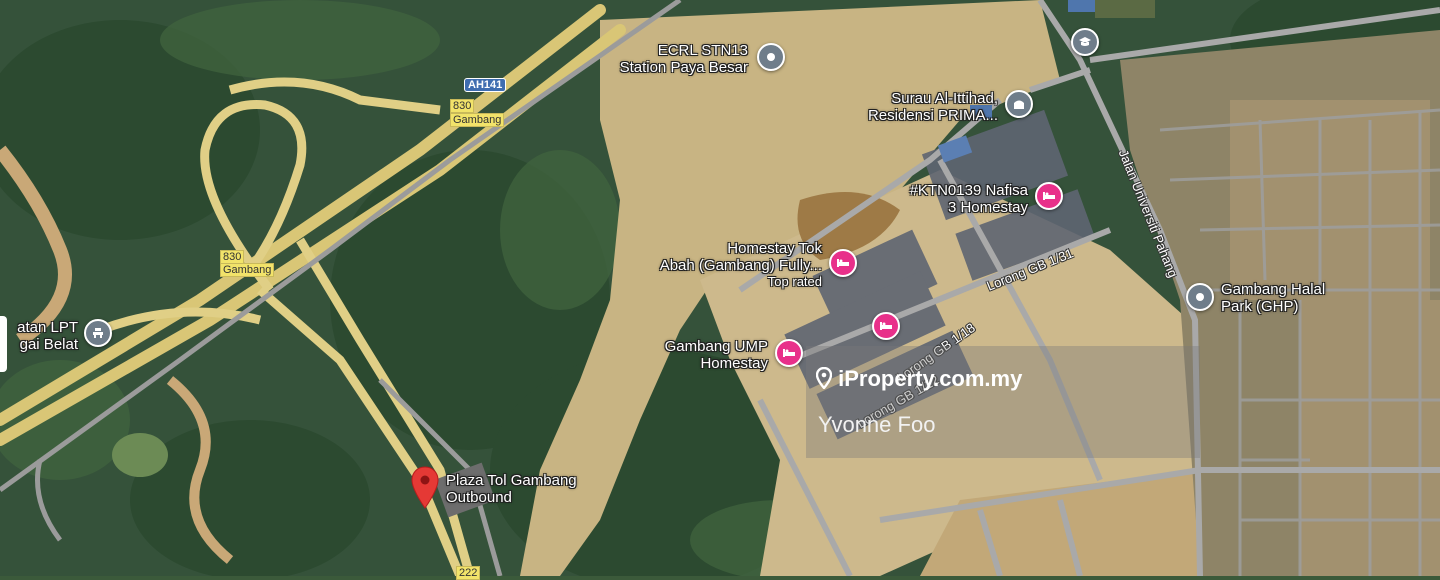 The width and height of the screenshot is (1440, 580). Describe the element at coordinates (511, 480) in the screenshot. I see `place-plaza-tol-line1: Plaza Tol Gambang` at that location.